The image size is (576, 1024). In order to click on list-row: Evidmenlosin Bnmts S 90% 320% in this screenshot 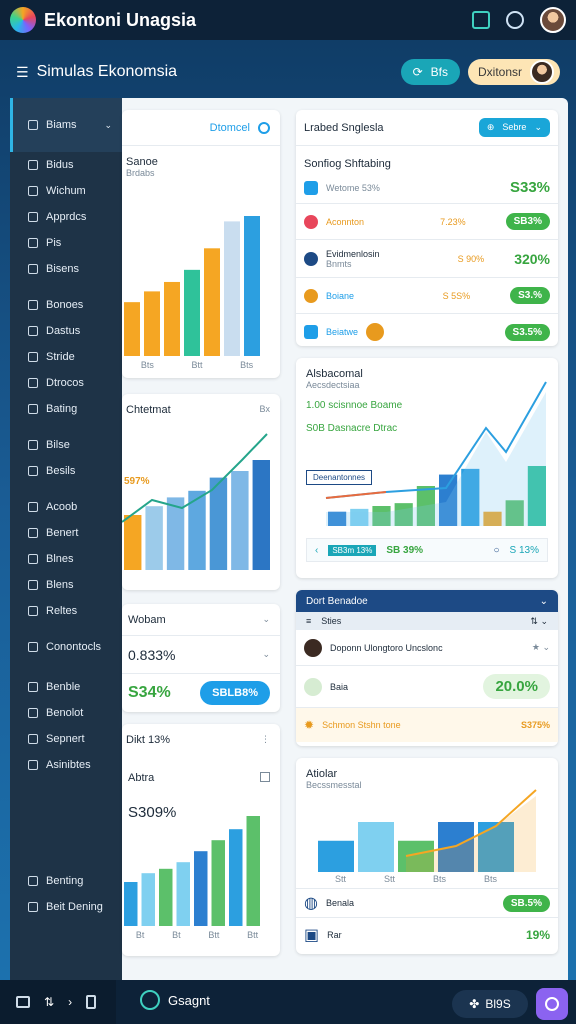, I will do `click(427, 259)`.